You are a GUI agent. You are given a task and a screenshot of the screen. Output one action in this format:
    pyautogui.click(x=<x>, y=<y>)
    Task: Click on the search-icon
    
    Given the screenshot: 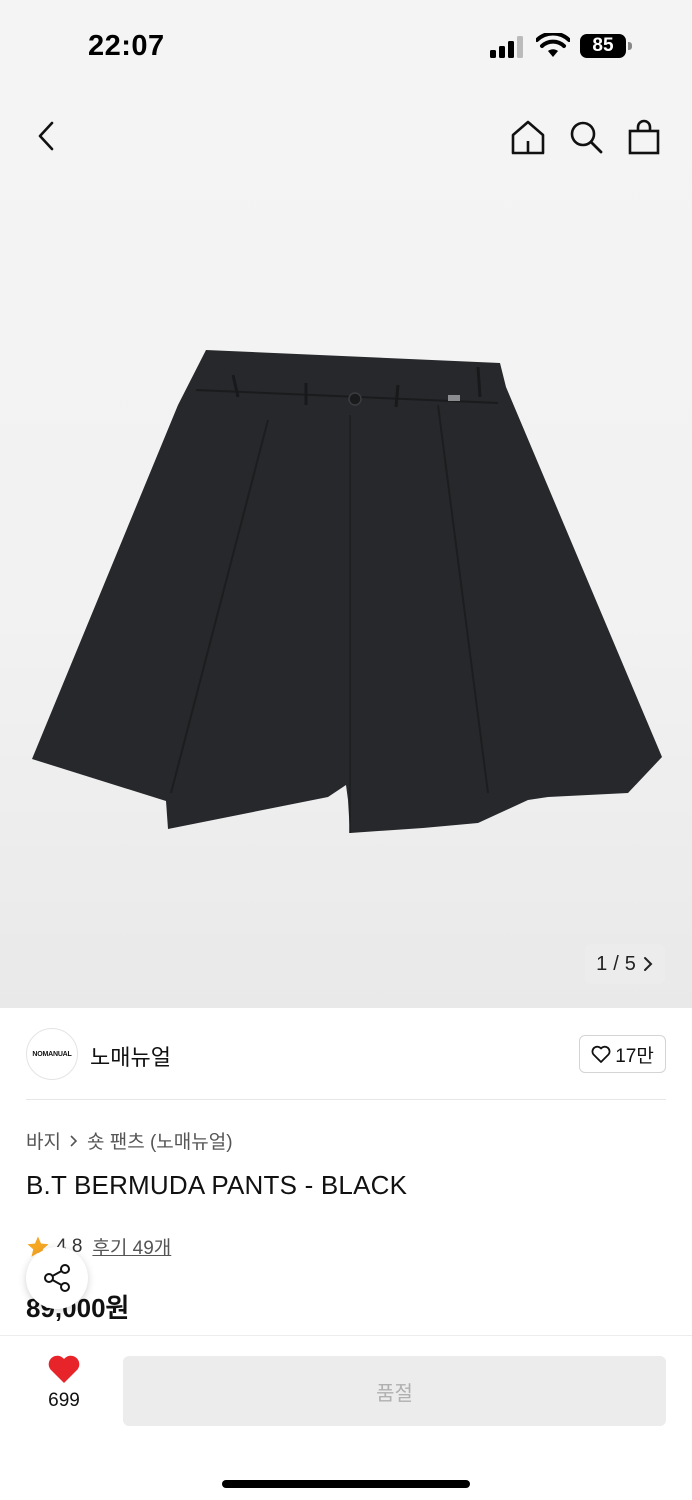 What is the action you would take?
    pyautogui.click(x=586, y=137)
    